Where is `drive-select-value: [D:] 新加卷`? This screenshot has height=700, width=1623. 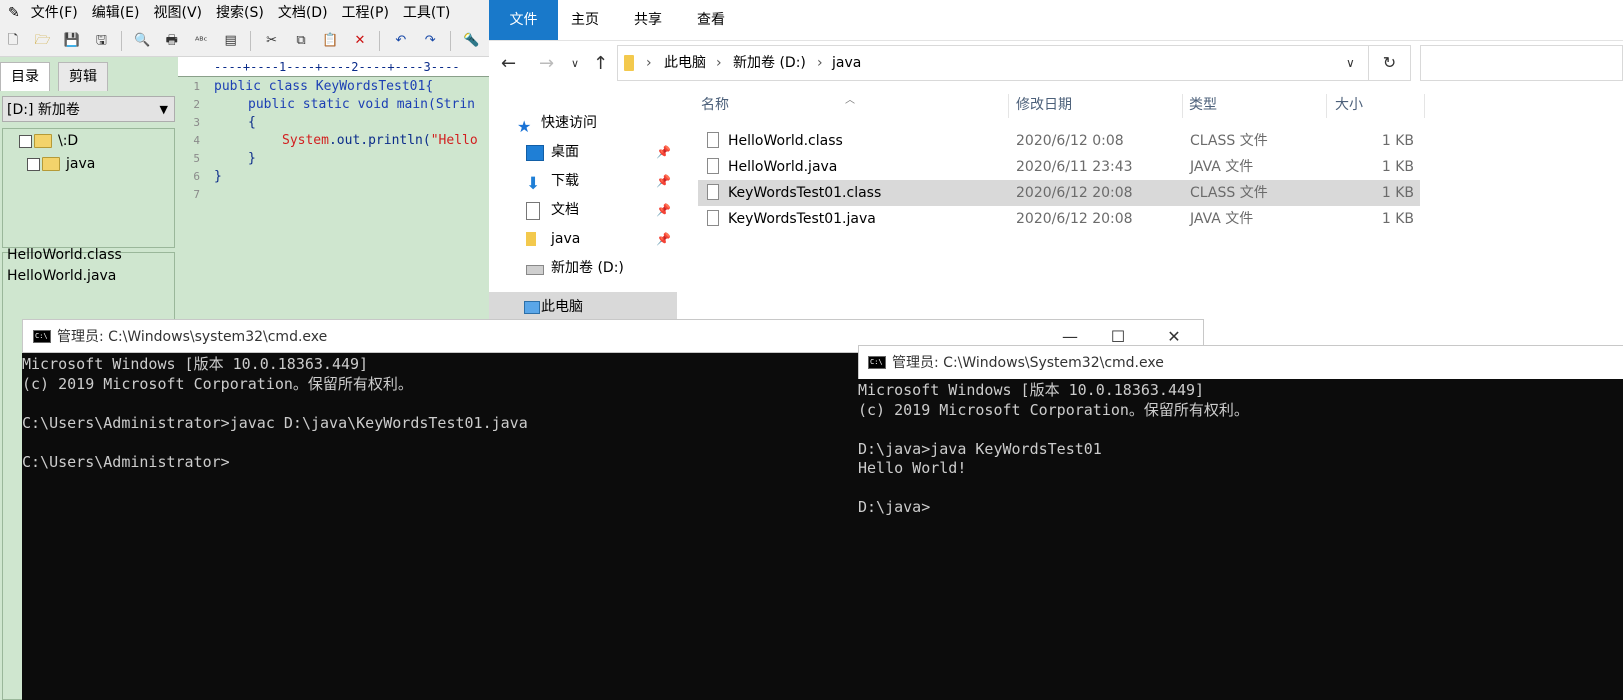
drive-select-value: [D:] 新加卷 is located at coordinates (43, 110).